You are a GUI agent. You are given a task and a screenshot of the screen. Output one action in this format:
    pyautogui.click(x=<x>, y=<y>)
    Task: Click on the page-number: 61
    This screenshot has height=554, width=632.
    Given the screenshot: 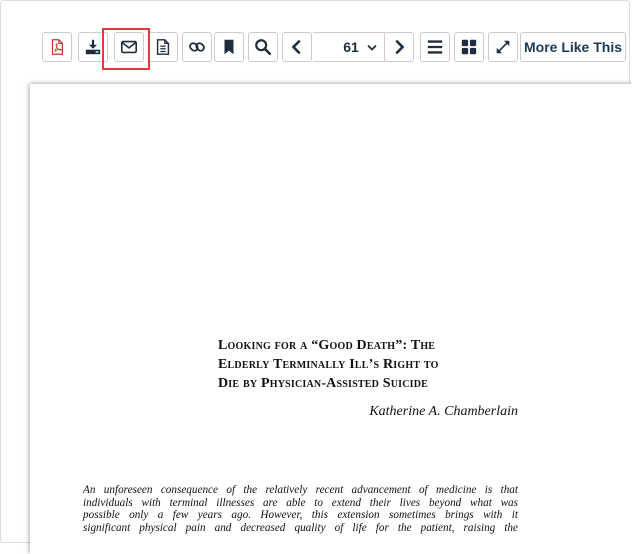 What is the action you would take?
    pyautogui.click(x=351, y=47)
    